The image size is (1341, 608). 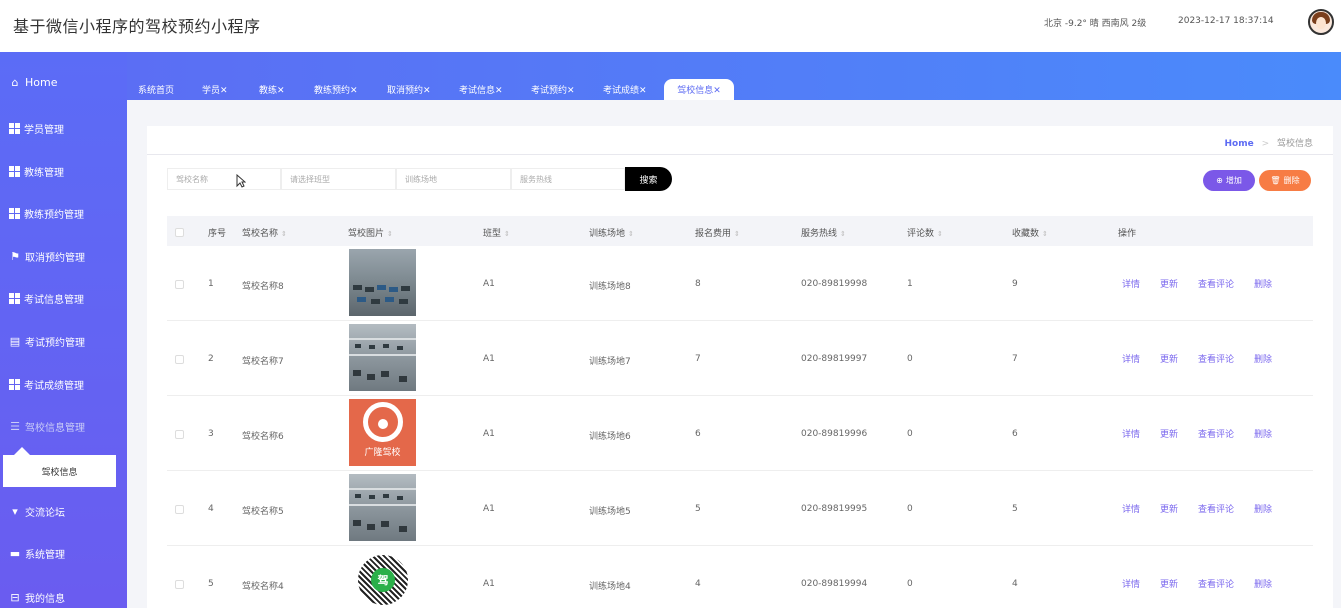 I want to click on tab-coach-booking: 教练预约✕, so click(x=336, y=89).